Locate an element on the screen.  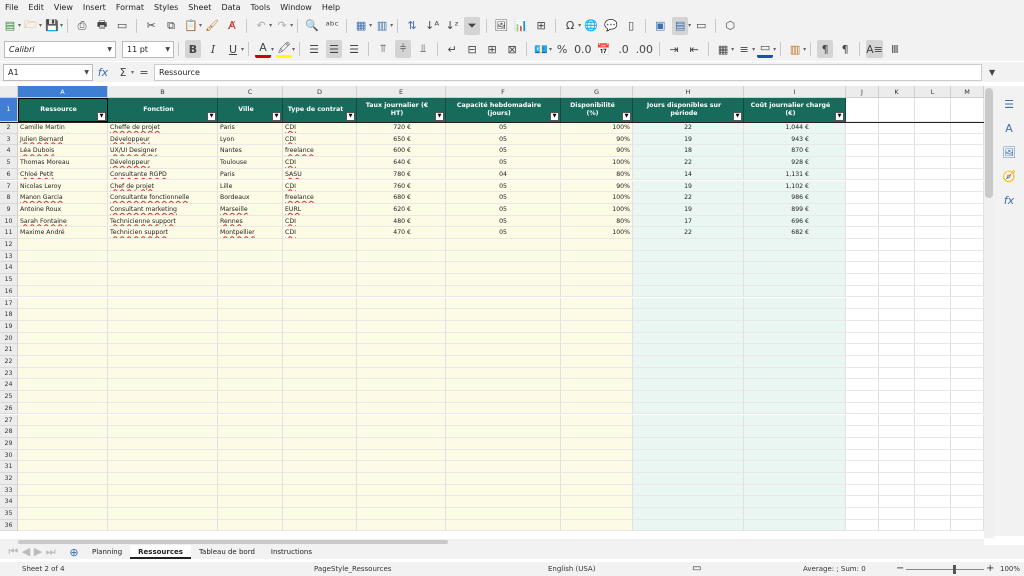
header-cell-i: Coût journalier chargé (€) ▼ is located at coordinates (795, 110).